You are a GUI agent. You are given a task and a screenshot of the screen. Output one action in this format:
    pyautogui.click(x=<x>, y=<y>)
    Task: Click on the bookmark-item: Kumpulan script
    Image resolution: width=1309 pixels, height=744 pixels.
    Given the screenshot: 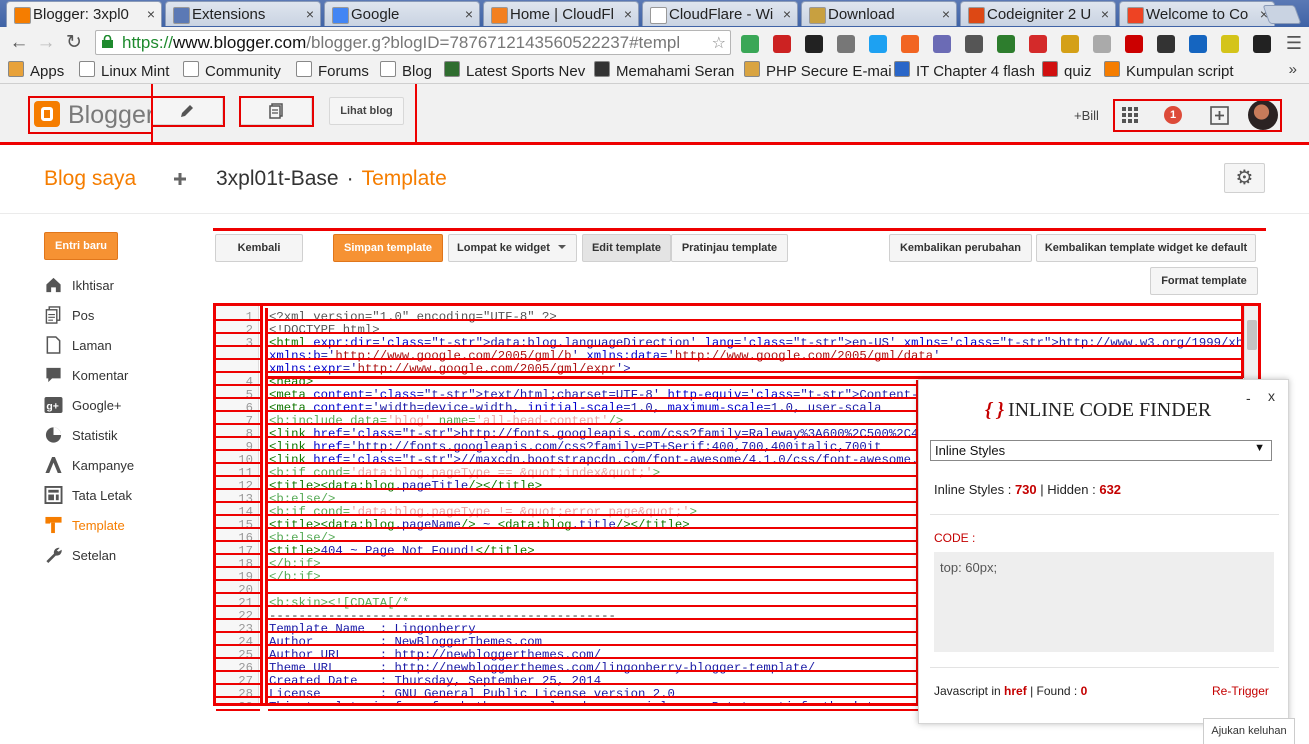 What is the action you would take?
    pyautogui.click(x=1169, y=70)
    